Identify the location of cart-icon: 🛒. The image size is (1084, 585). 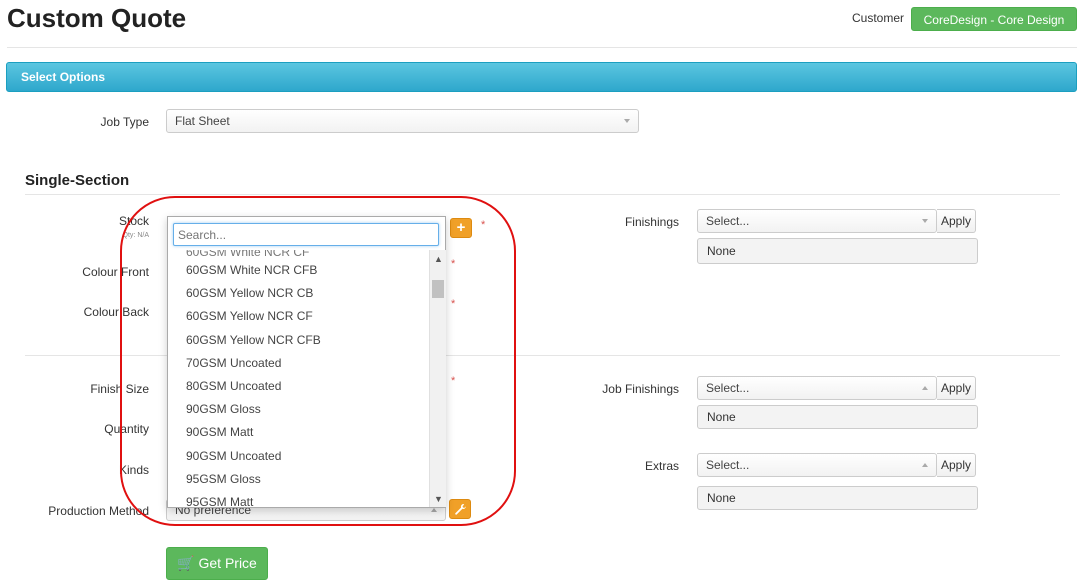
(186, 563).